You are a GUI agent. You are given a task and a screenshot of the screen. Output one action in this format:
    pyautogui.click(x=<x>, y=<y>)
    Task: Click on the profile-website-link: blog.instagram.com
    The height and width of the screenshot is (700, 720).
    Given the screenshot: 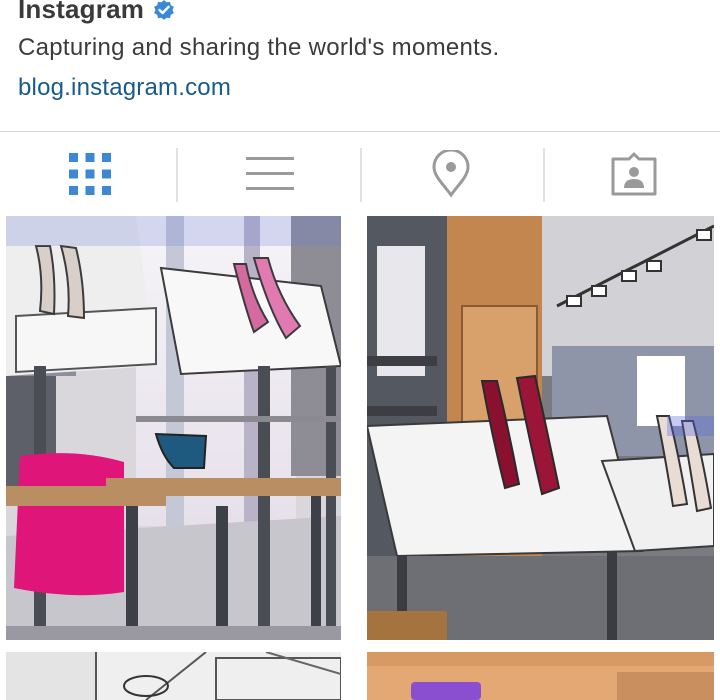 What is the action you would take?
    pyautogui.click(x=124, y=88)
    